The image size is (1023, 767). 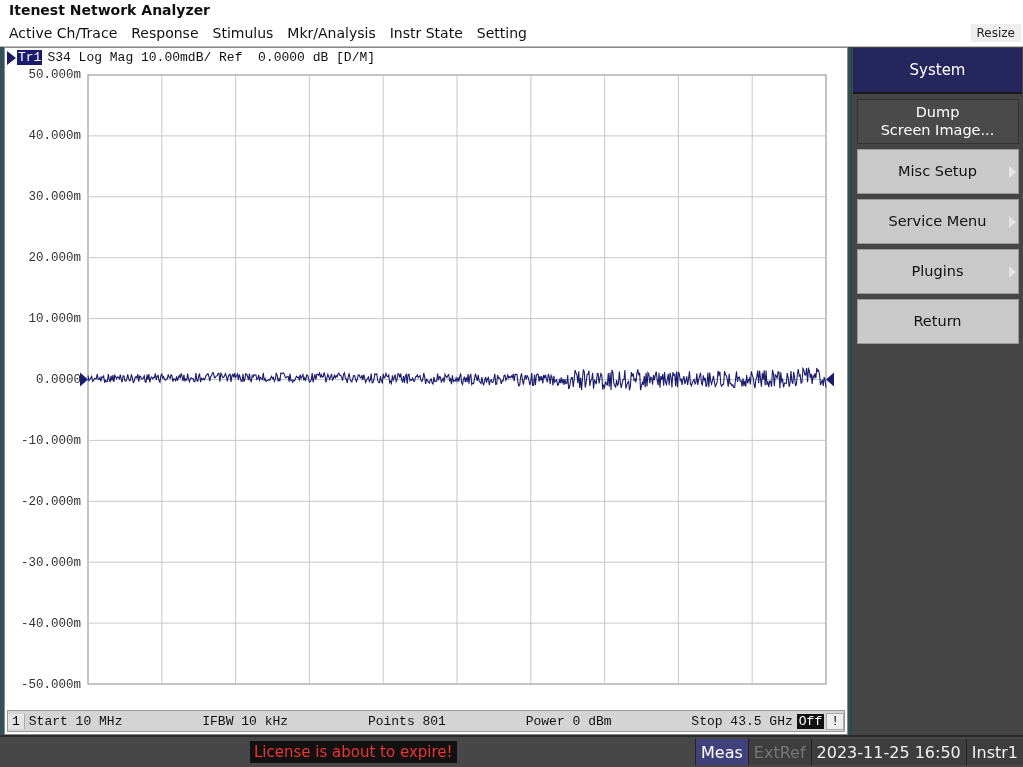 What do you see at coordinates (54, 135) in the screenshot?
I see `axis-tick-label: 40.000m` at bounding box center [54, 135].